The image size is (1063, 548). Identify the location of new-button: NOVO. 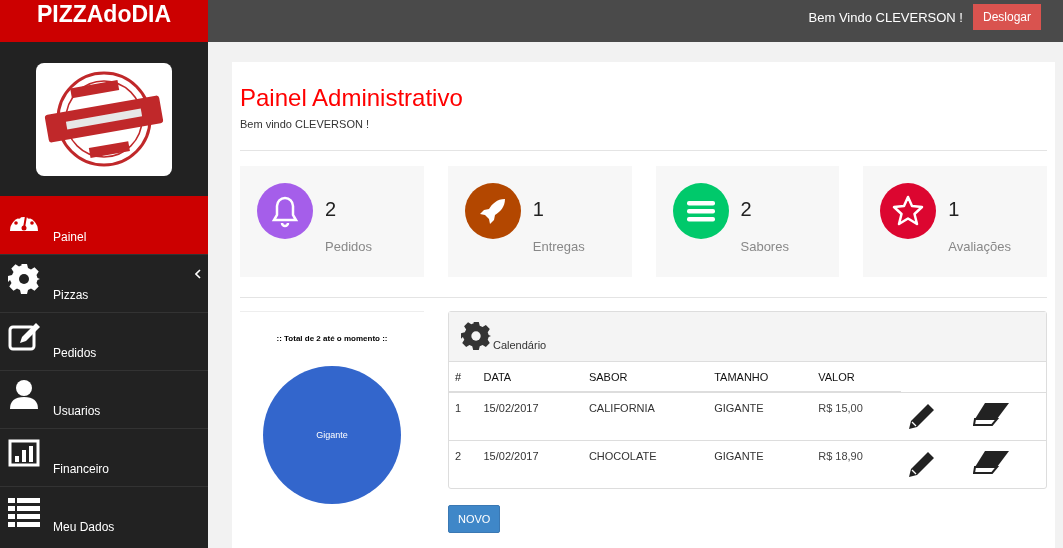
(474, 519).